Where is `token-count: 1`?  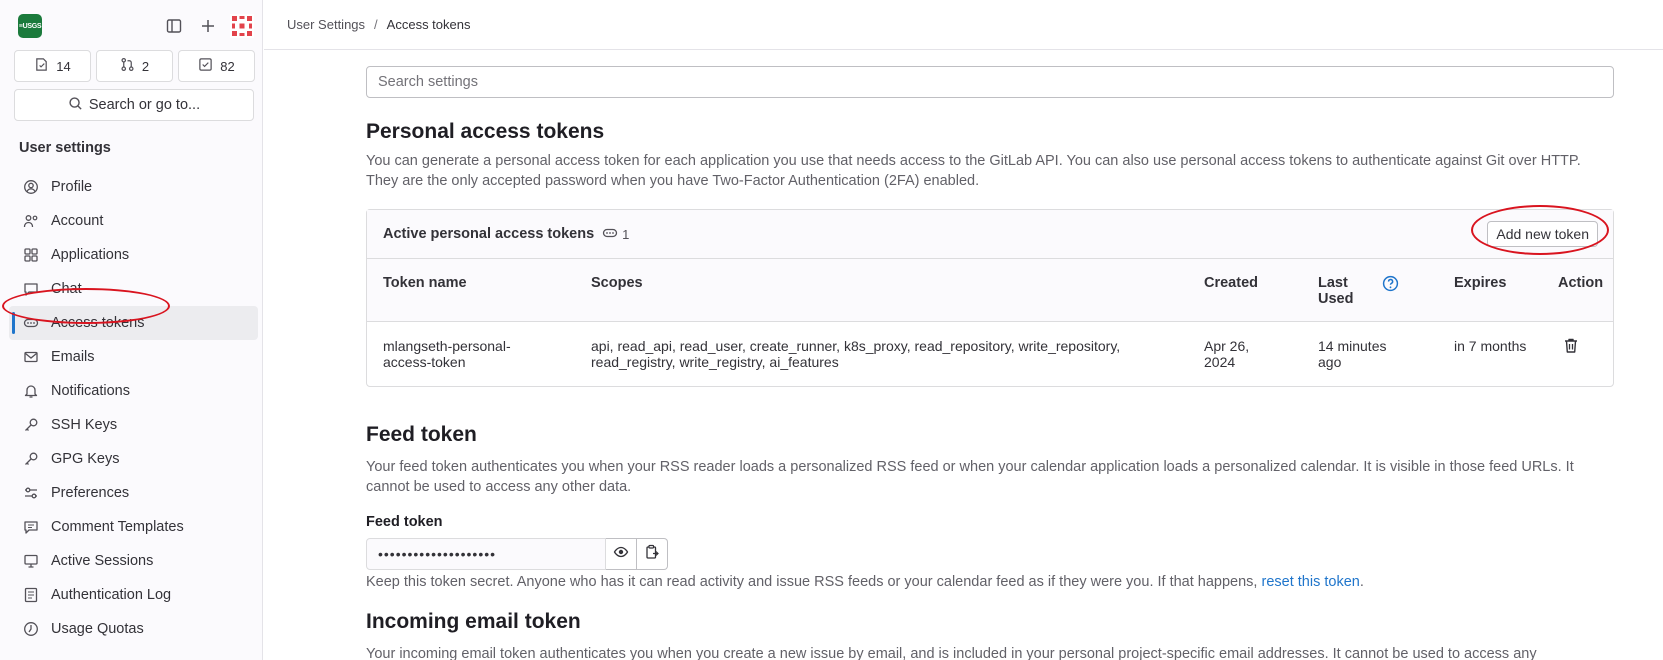 token-count: 1 is located at coordinates (626, 234).